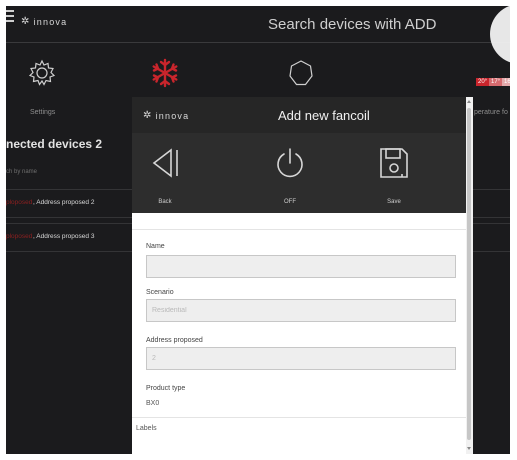  What do you see at coordinates (483, 82) in the screenshot?
I see `temp-badge: 20°` at bounding box center [483, 82].